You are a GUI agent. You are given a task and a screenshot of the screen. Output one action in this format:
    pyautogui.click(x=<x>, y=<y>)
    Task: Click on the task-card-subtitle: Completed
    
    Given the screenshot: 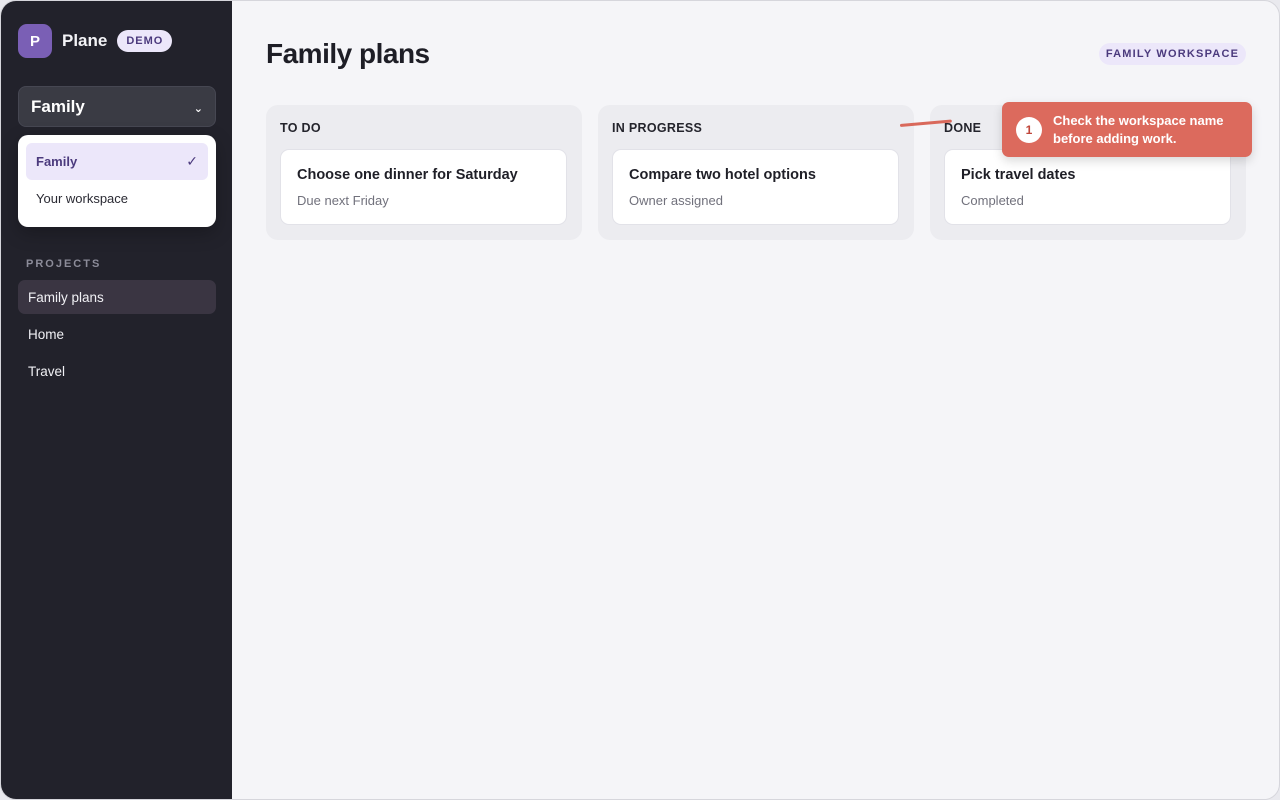 What is the action you would take?
    pyautogui.click(x=992, y=200)
    